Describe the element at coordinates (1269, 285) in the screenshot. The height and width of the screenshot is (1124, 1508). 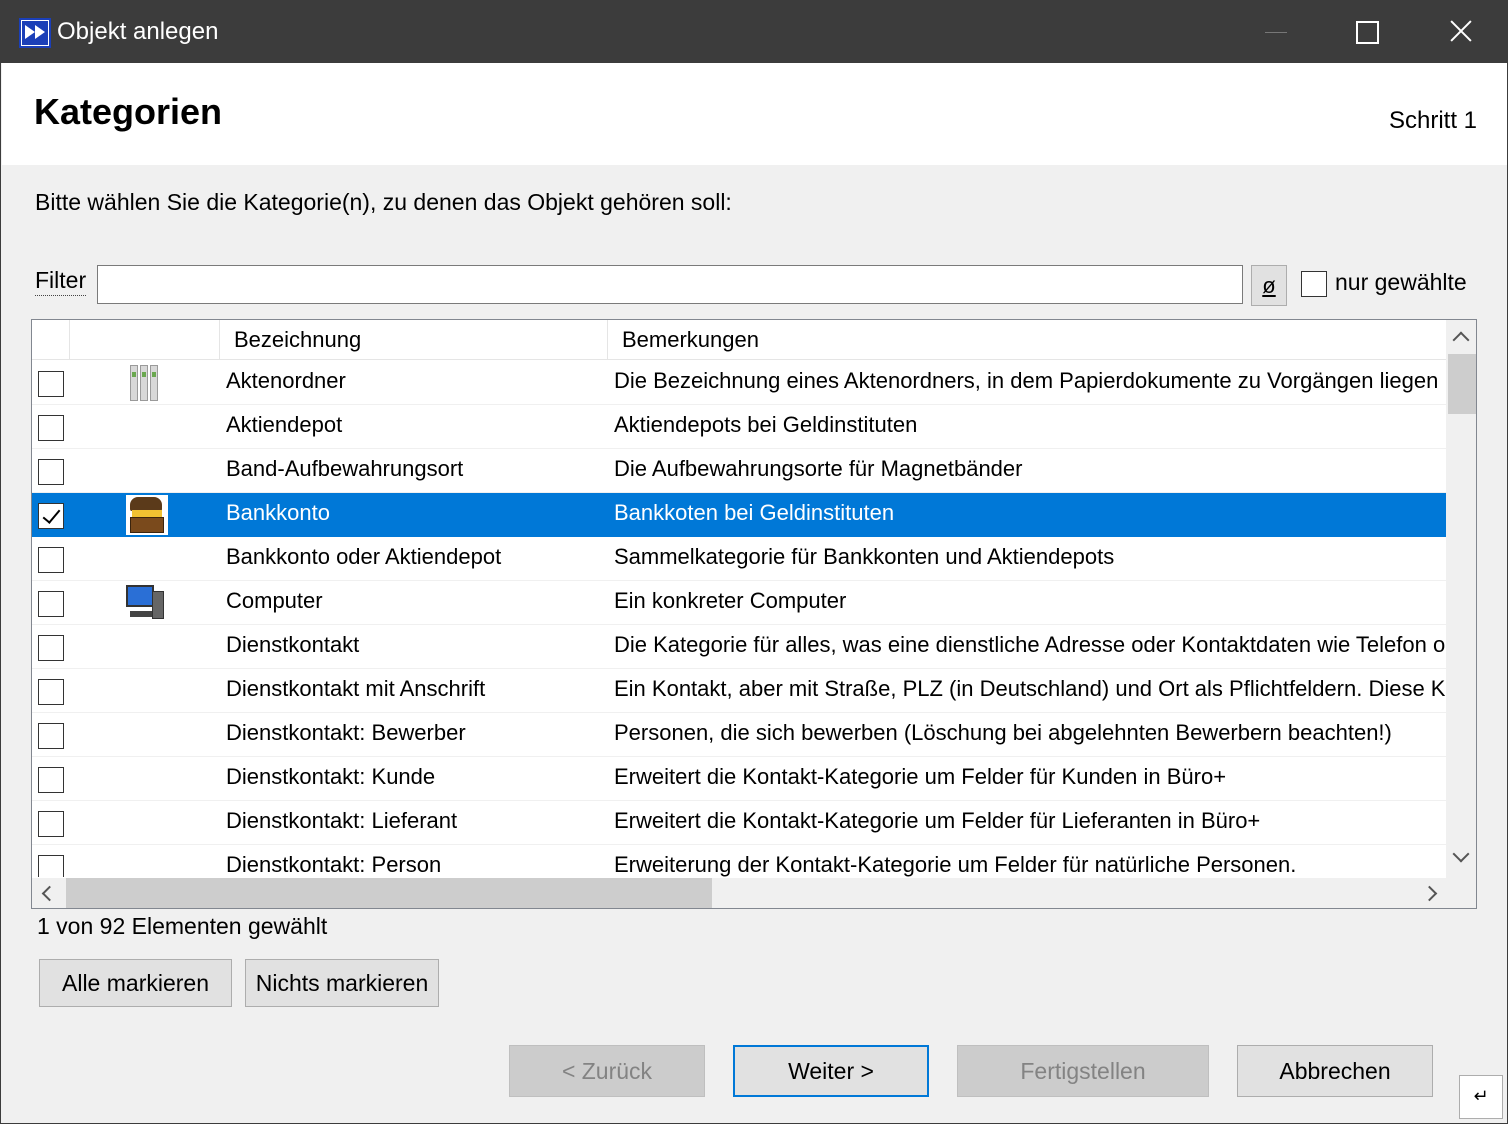
I see `clear-filter-button: ø` at that location.